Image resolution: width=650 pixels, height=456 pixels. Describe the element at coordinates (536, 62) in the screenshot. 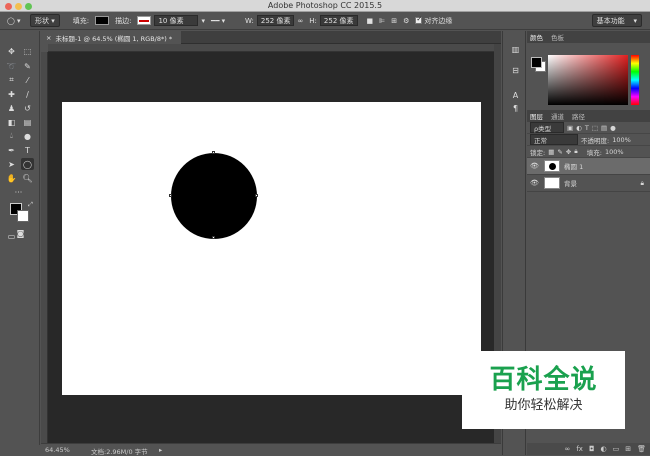

I see `panel-foreground-swatch` at that location.